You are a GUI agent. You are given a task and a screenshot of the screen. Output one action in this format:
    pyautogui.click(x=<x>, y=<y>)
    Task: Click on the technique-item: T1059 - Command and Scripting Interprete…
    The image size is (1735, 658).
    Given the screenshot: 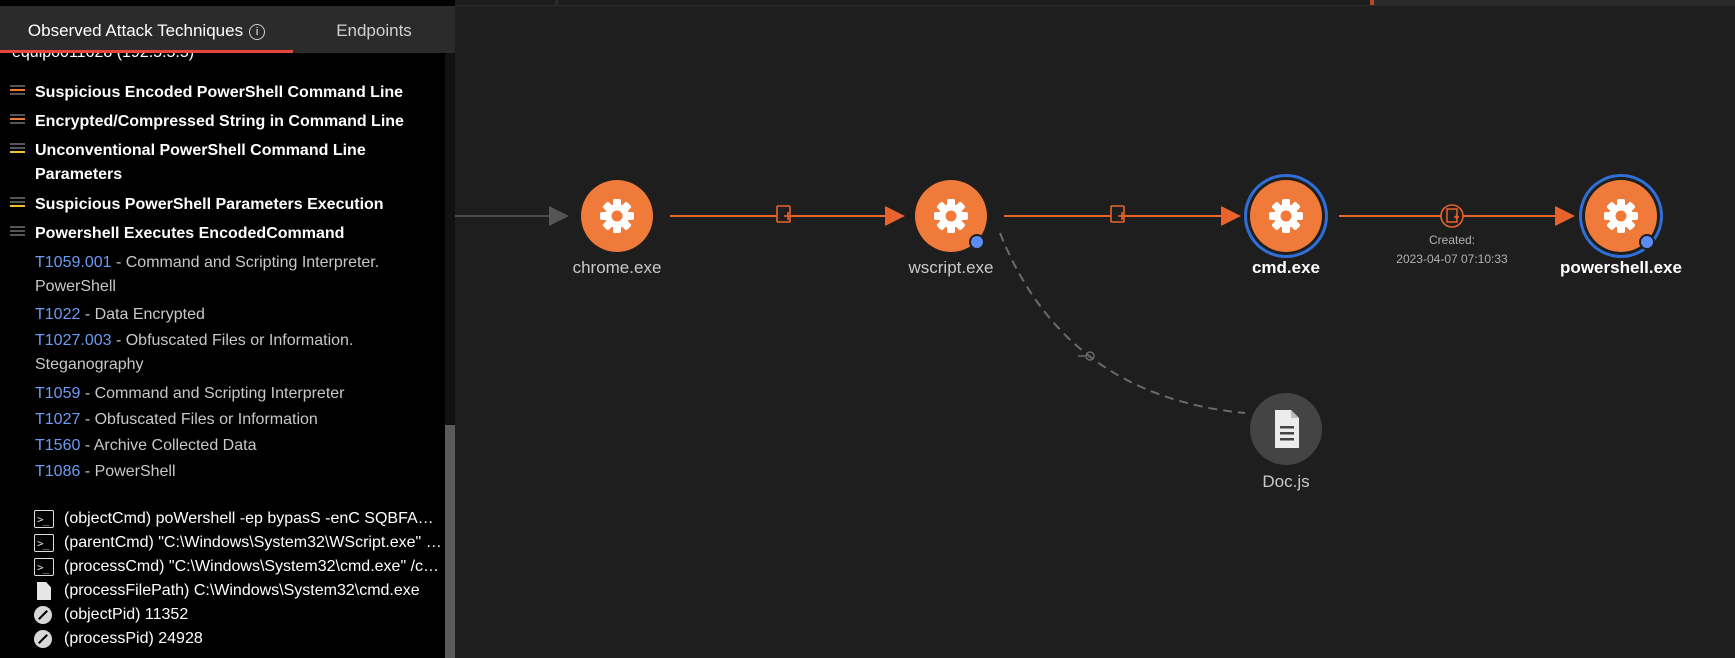 What is the action you would take?
    pyautogui.click(x=235, y=394)
    